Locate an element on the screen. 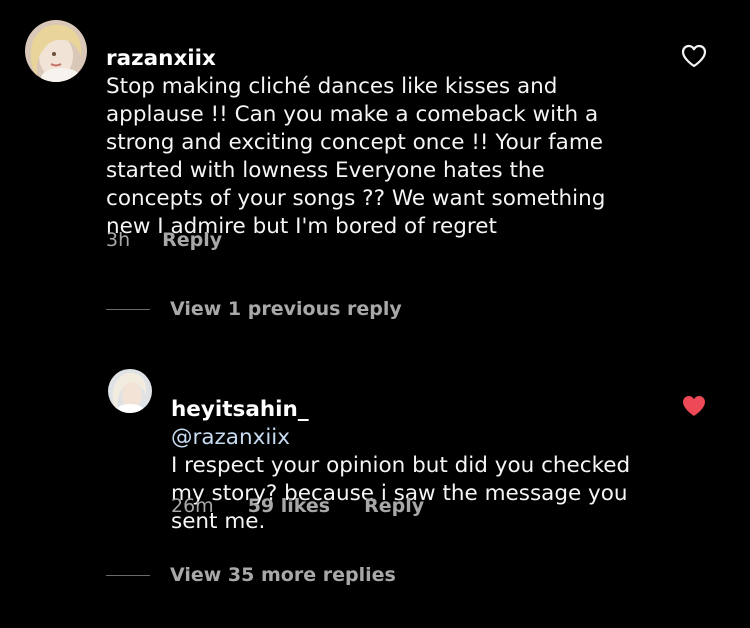 Image resolution: width=750 pixels, height=628 pixels. comment-username: razanxiix is located at coordinates (161, 58).